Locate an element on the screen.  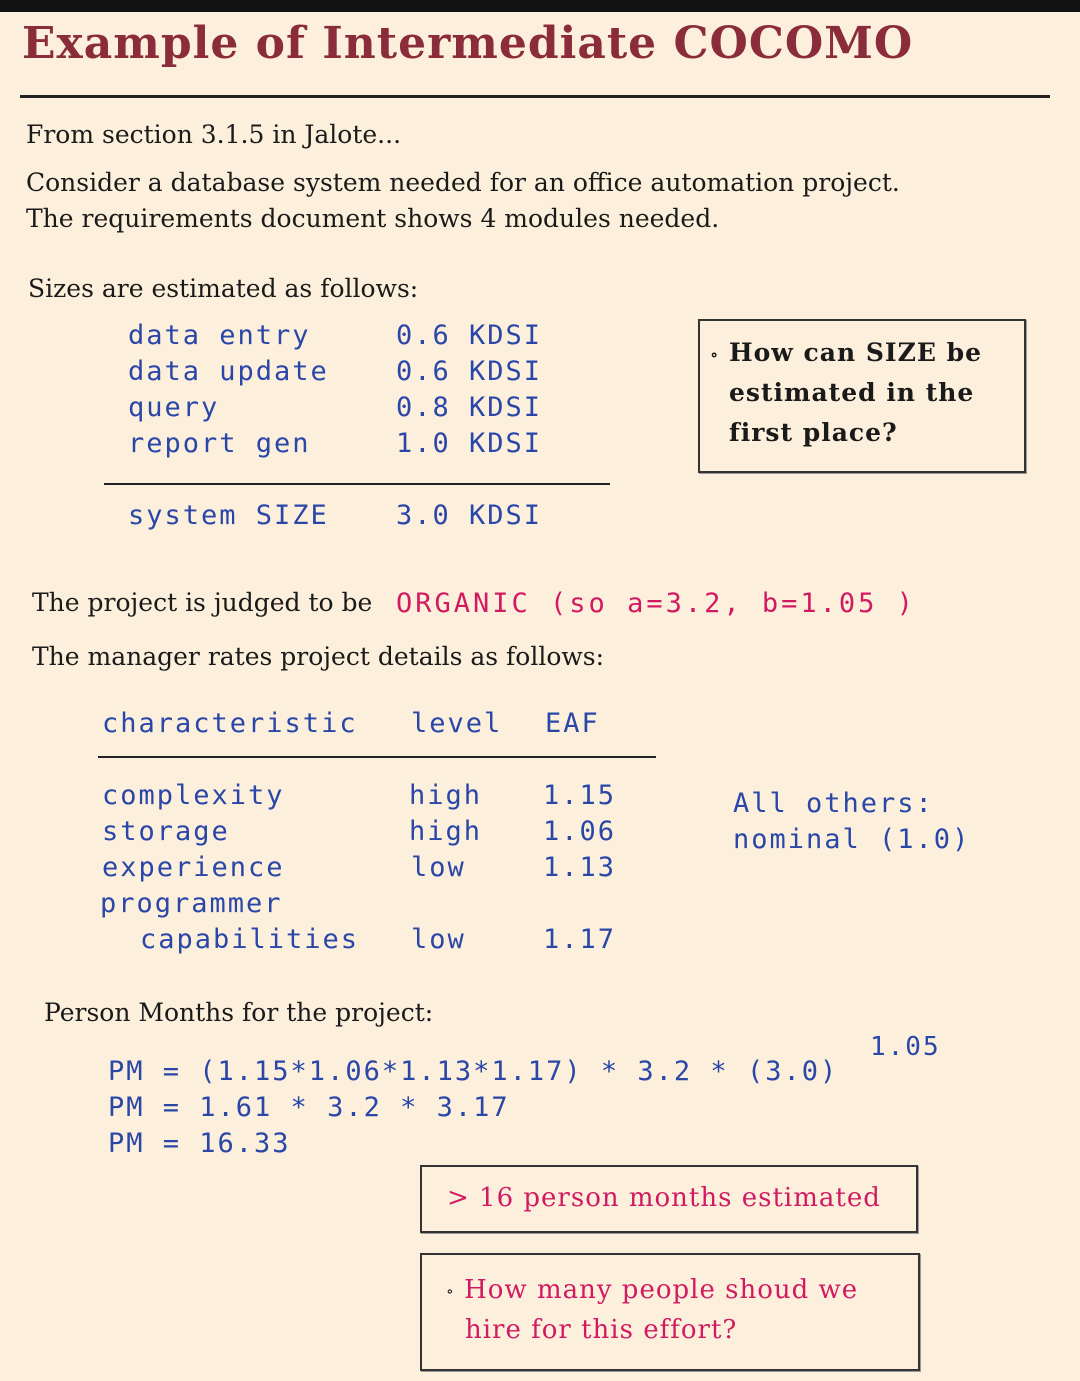
rating-characteristic: experience is located at coordinates (193, 867).